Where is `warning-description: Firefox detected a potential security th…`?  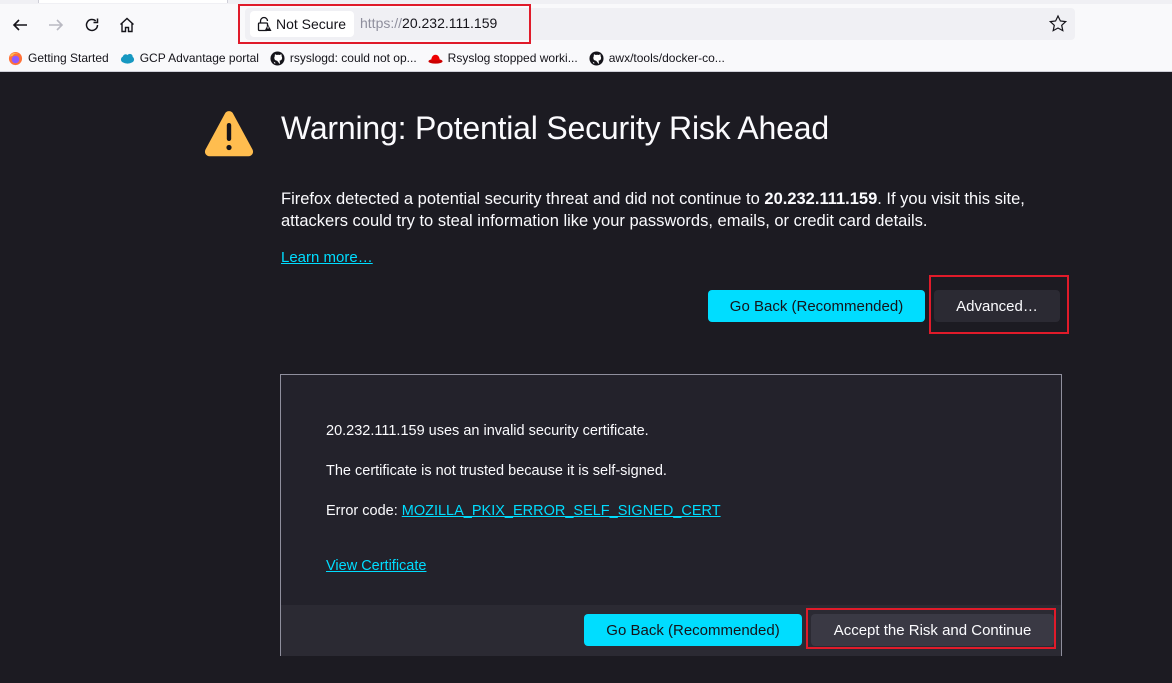
warning-description: Firefox detected a potential security th… is located at coordinates (671, 210).